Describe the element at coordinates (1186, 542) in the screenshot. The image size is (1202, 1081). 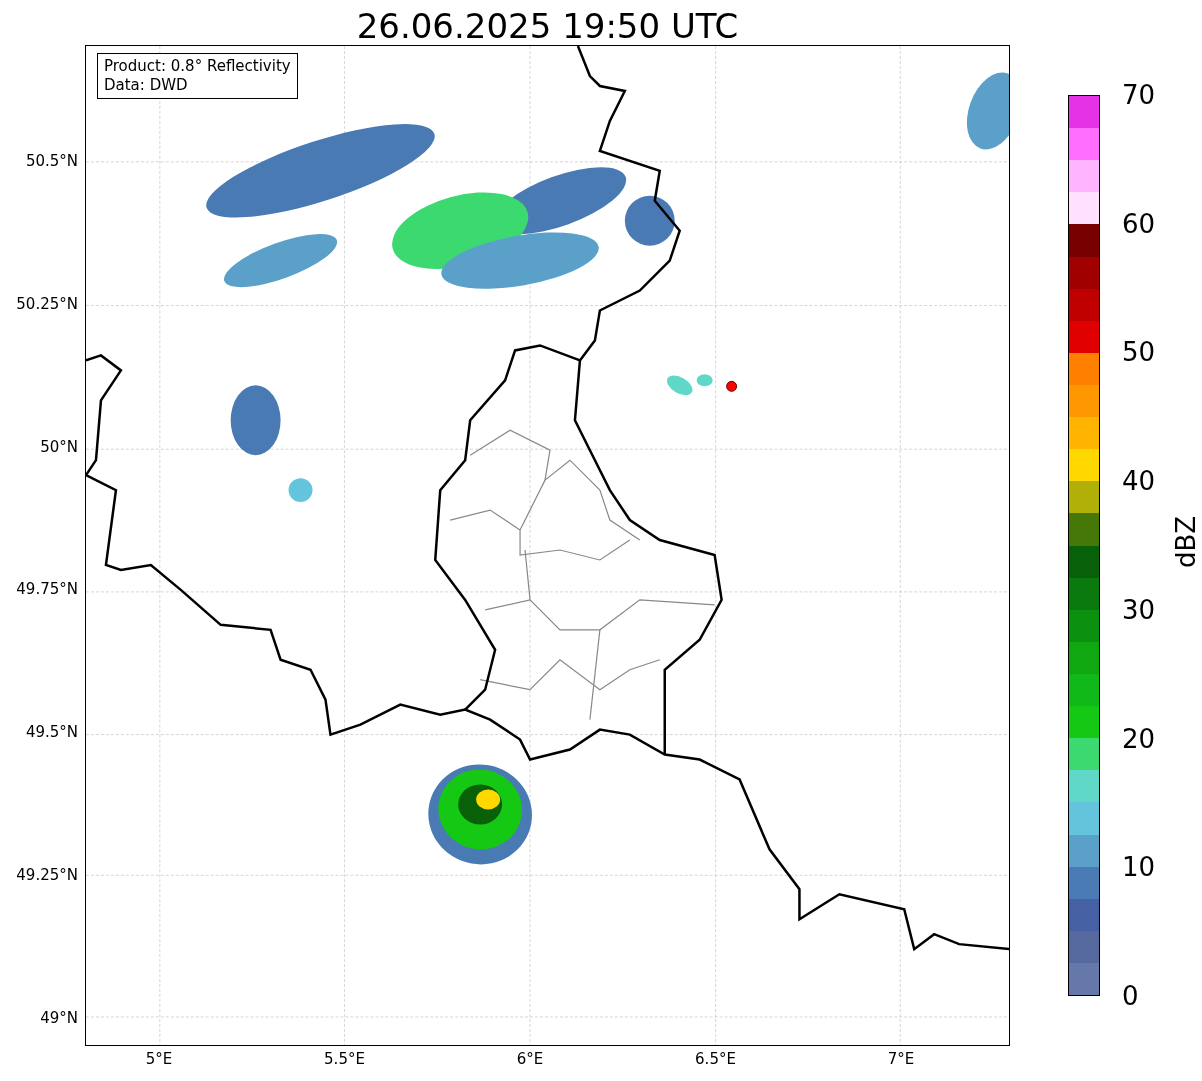
I see `colorbar-label: dBZ` at that location.